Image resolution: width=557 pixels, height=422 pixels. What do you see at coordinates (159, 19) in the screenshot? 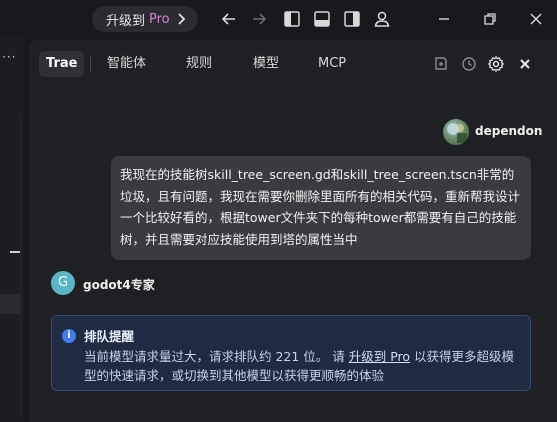
I see `pro-label: Pro` at bounding box center [159, 19].